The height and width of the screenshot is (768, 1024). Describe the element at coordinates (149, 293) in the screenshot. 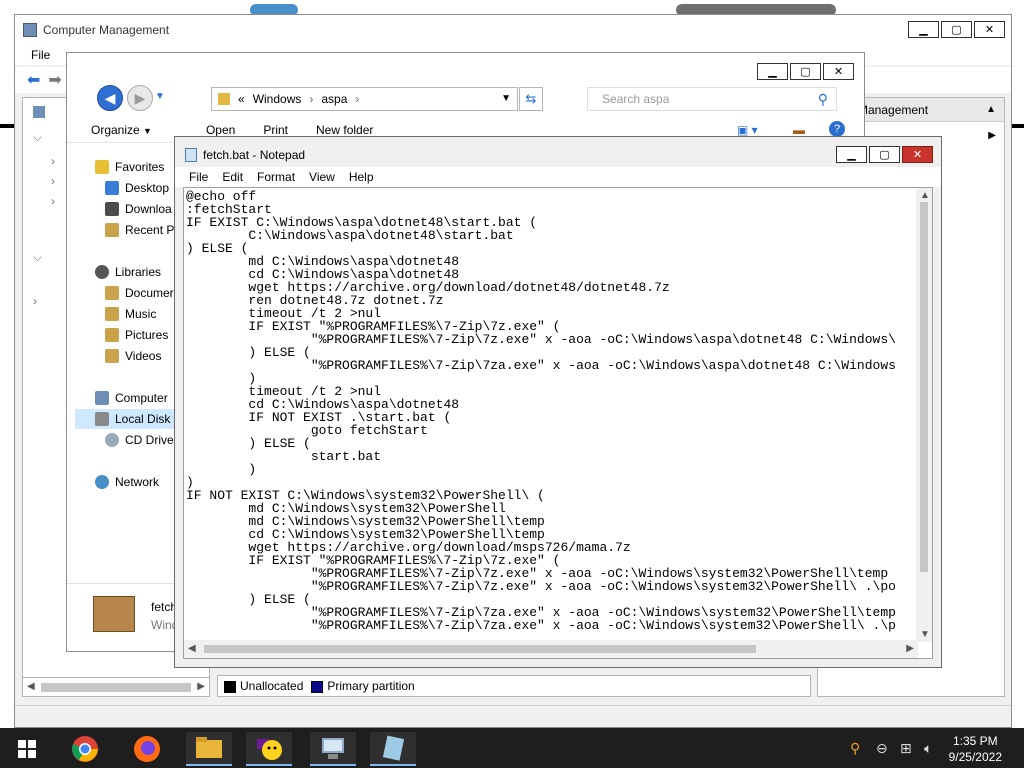

I see `nav-label: Documer` at that location.